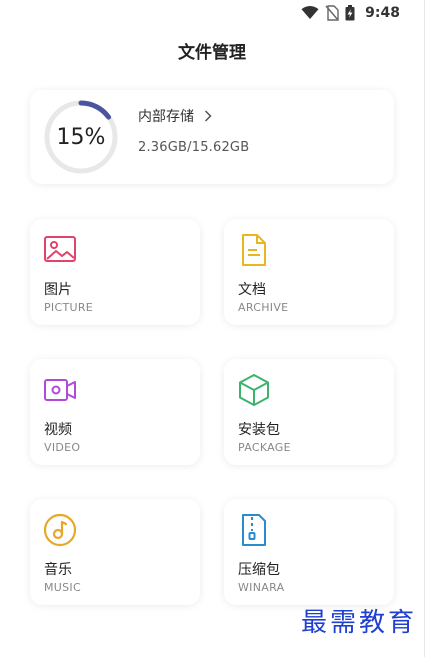  What do you see at coordinates (115, 552) in the screenshot?
I see `category-music: 音乐 MUSIC` at bounding box center [115, 552].